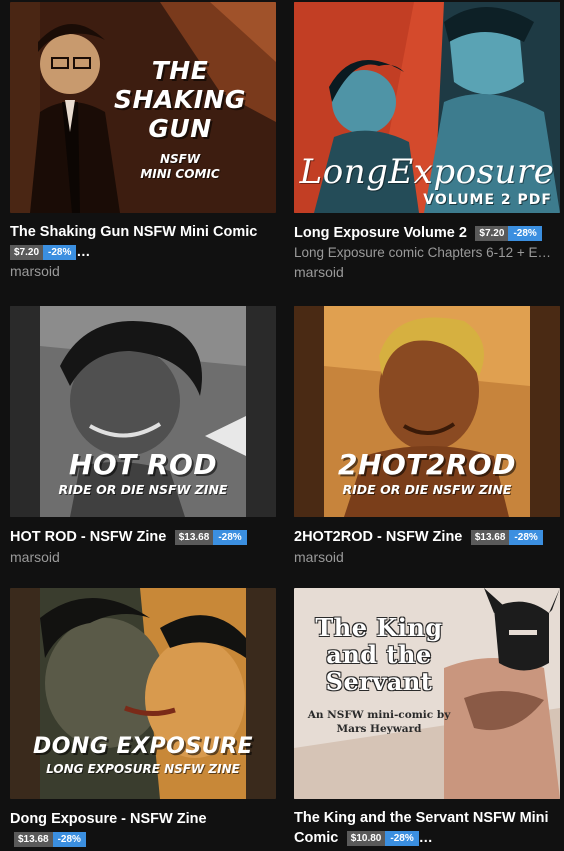 This screenshot has height=851, width=564. Describe the element at coordinates (143, 411) in the screenshot. I see `product-thumbnail: HOT ROD RIDE OR DIE NSFW ZINE` at that location.